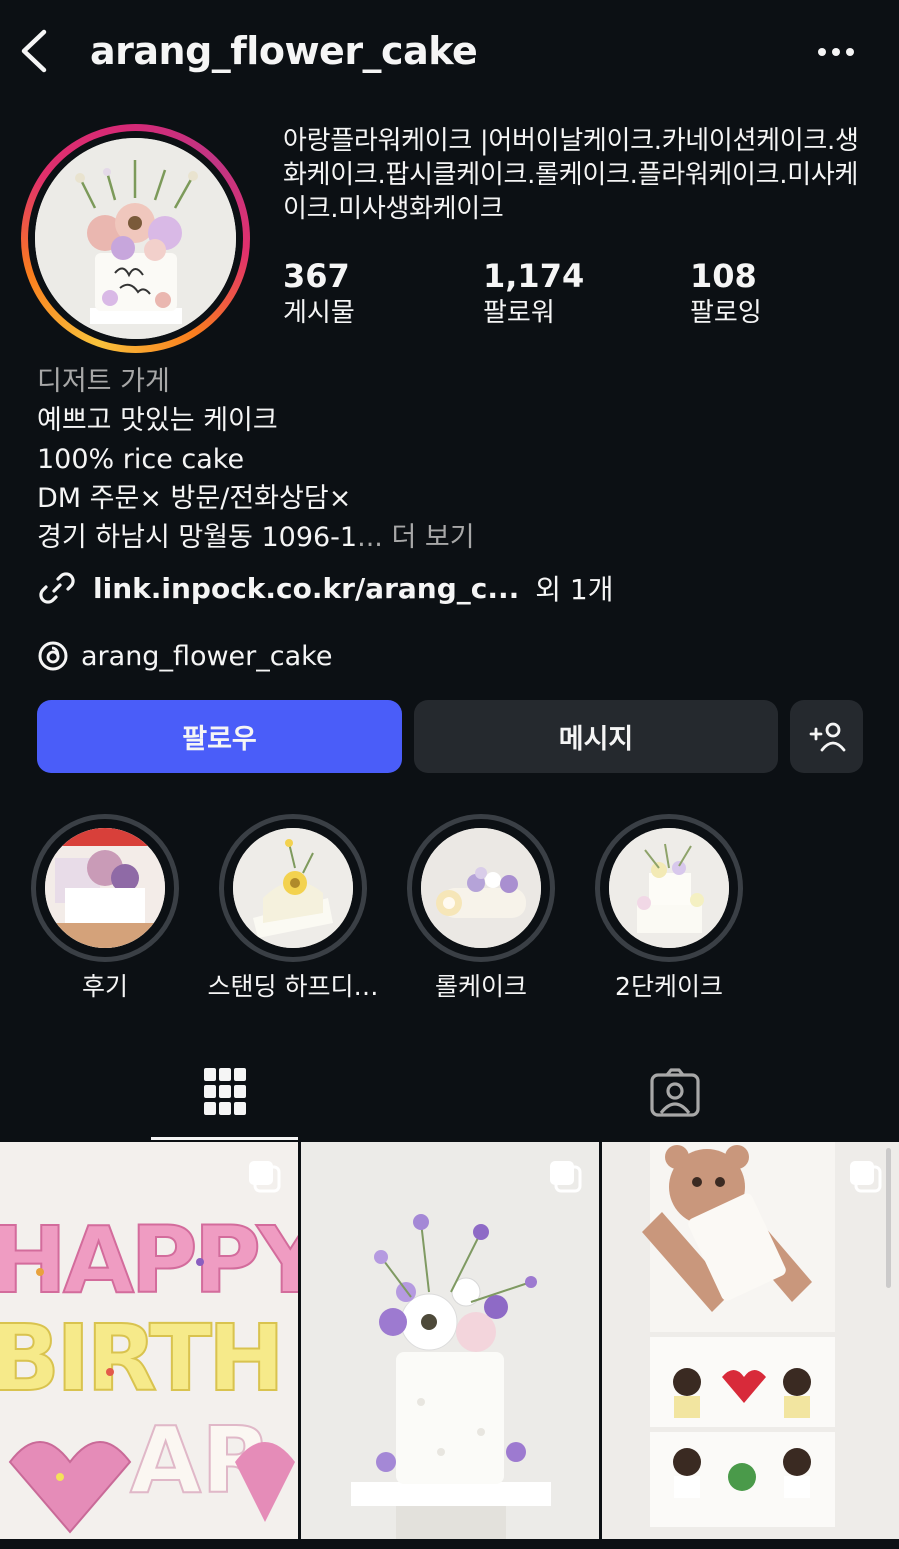 This screenshot has height=1549, width=899. What do you see at coordinates (104, 986) in the screenshot?
I see `highlight-label: 후기` at bounding box center [104, 986].